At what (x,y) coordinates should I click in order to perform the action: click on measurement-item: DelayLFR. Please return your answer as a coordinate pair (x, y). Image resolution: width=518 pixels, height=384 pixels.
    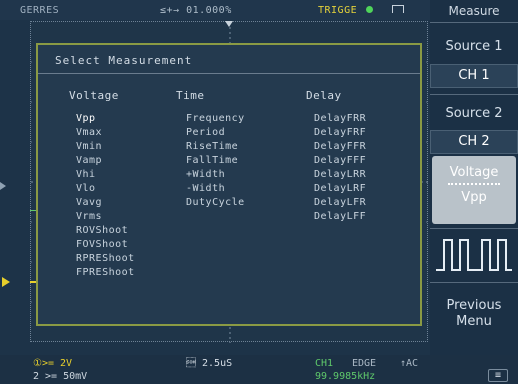
    Looking at the image, I should click on (340, 203).